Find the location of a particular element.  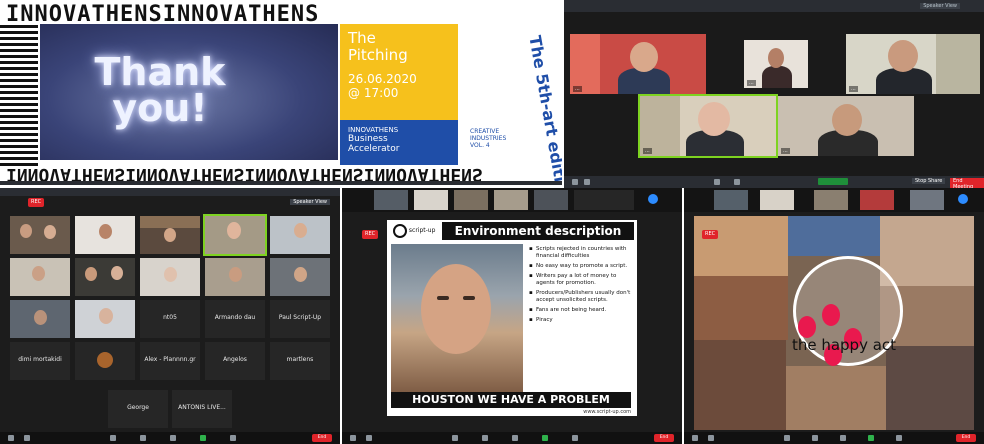

participant-name: Paul Script-Up is located at coordinates (300, 317).